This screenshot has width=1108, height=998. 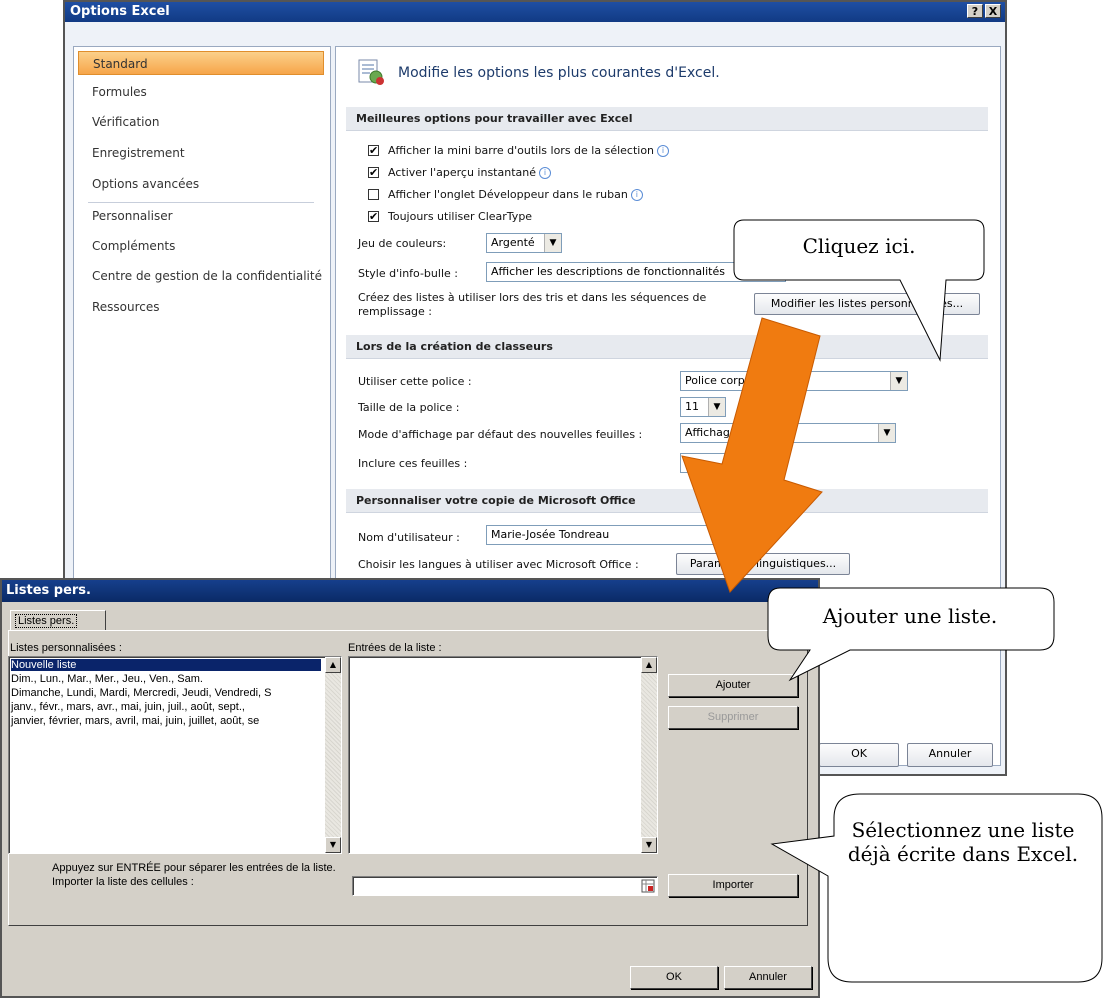 I want to click on nav-item-enregistrement: Enregistrement, so click(x=201, y=153).